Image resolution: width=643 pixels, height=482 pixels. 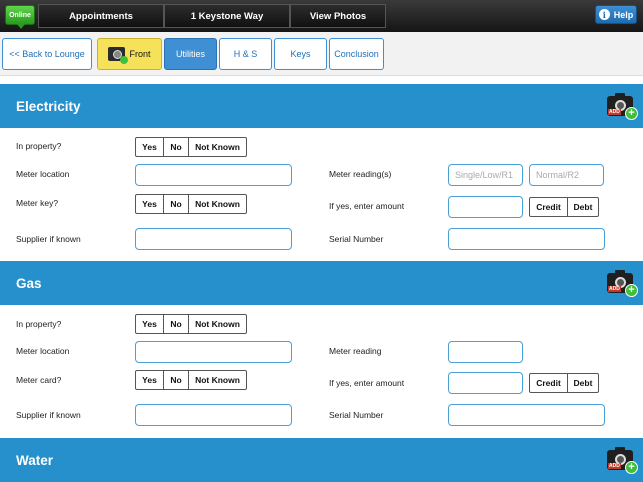 I want to click on camera-icon, so click(x=118, y=55).